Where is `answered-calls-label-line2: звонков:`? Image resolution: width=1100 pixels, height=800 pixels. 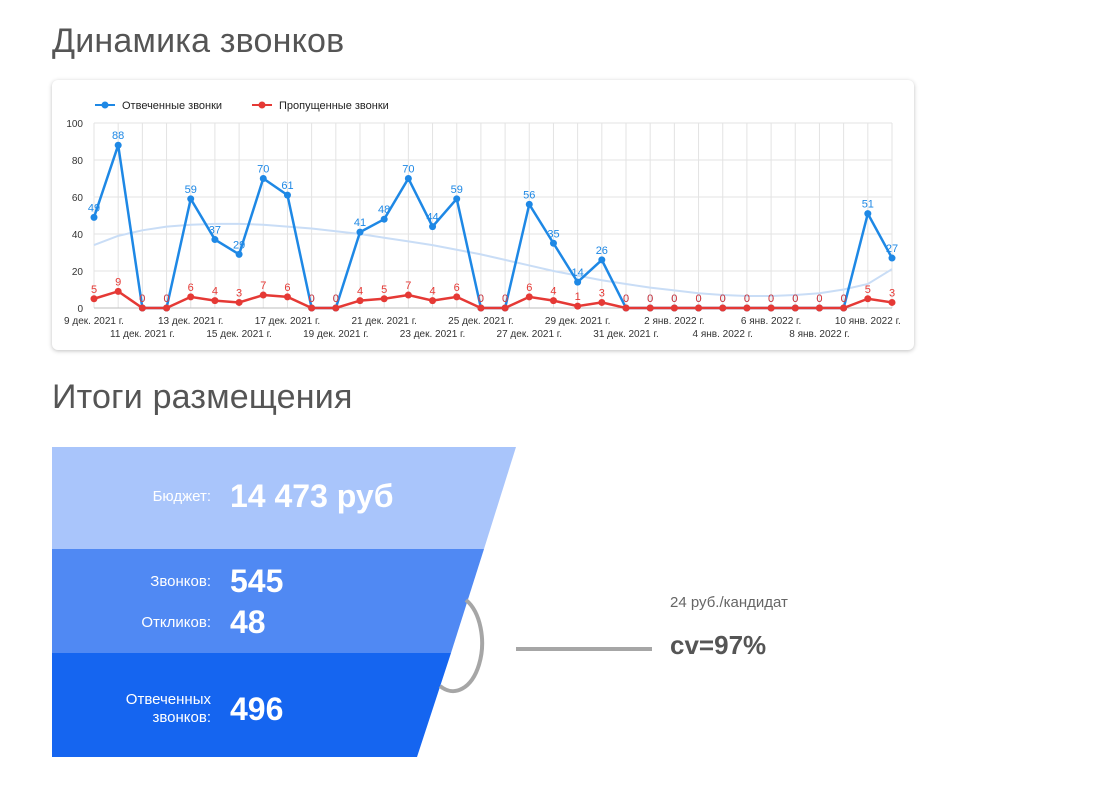
answered-calls-label-line2: звонков: is located at coordinates (181, 717).